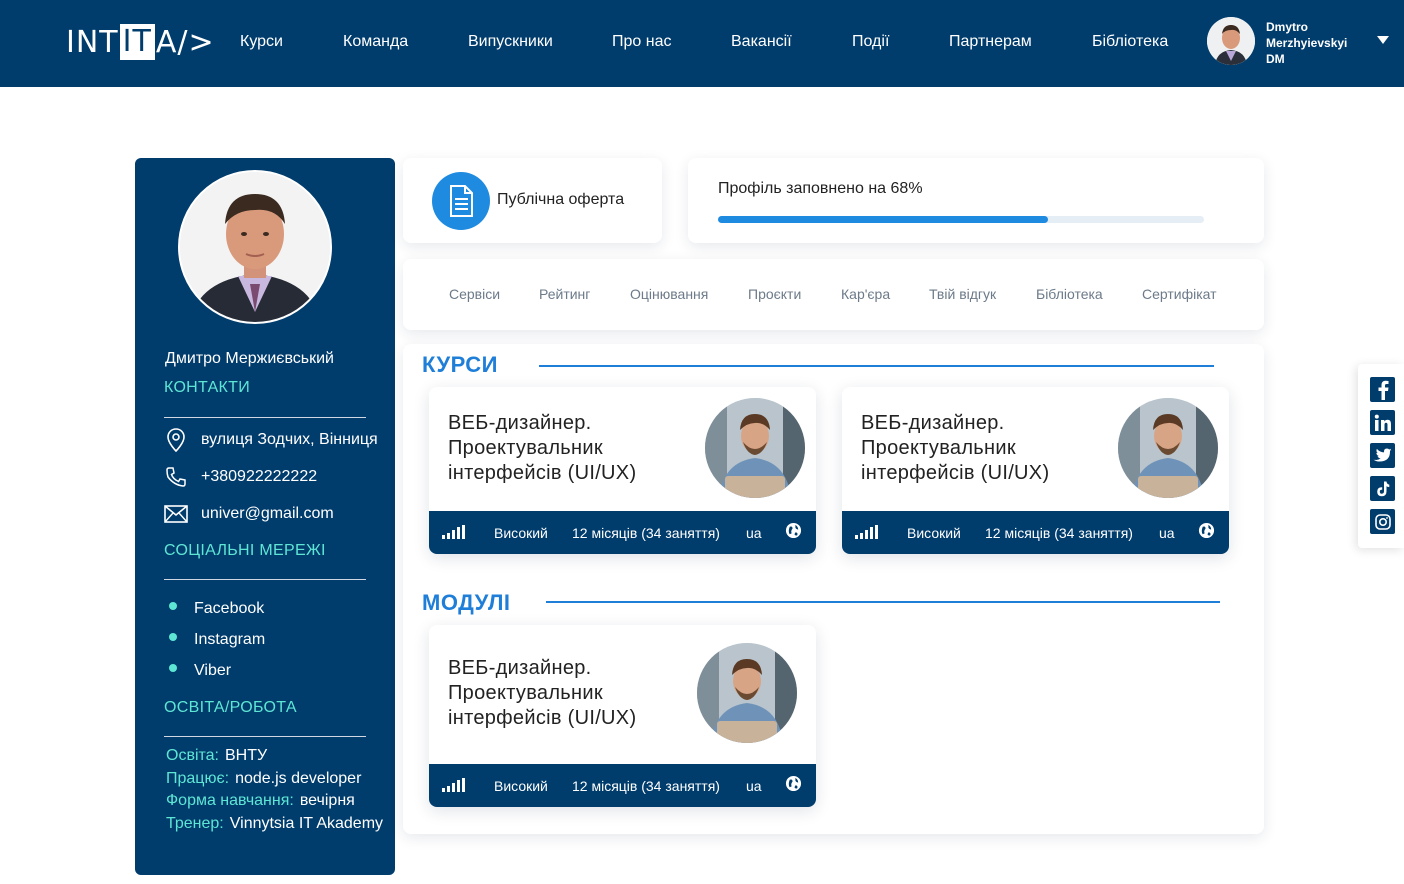 This screenshot has width=1404, height=884. I want to click on user-initials: DM, so click(1275, 59).